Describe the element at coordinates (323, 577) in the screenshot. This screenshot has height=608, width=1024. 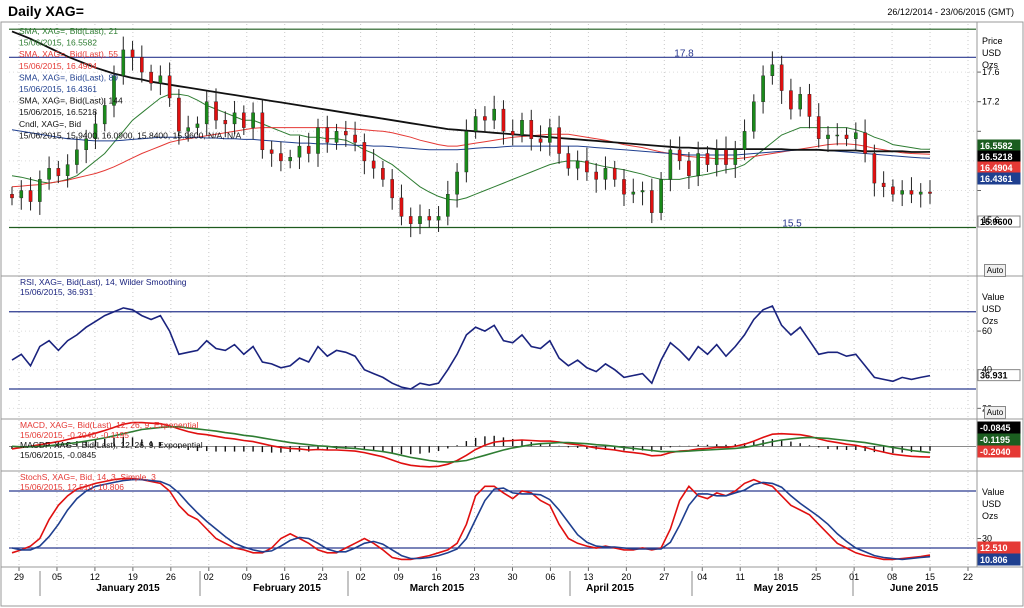
I see `day-label-8: 23` at that location.